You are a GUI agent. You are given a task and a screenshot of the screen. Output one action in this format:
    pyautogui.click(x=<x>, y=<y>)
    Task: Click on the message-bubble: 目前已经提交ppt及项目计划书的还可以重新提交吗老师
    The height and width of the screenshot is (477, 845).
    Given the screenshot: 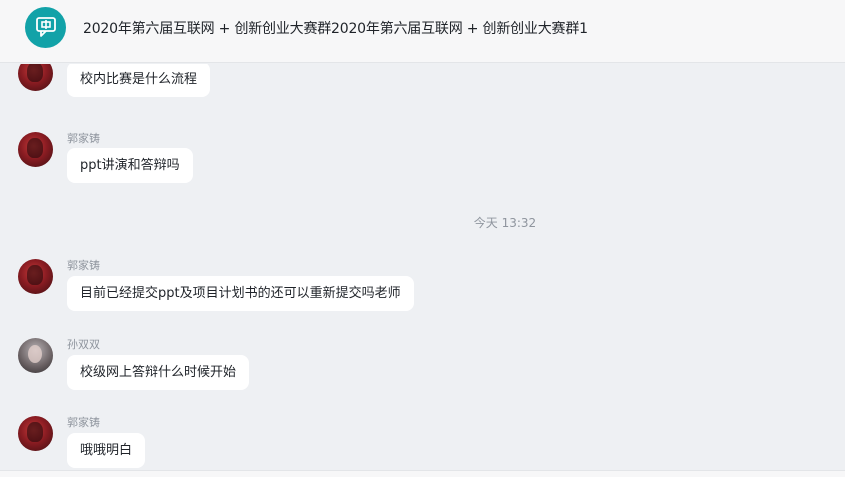 What is the action you would take?
    pyautogui.click(x=240, y=293)
    